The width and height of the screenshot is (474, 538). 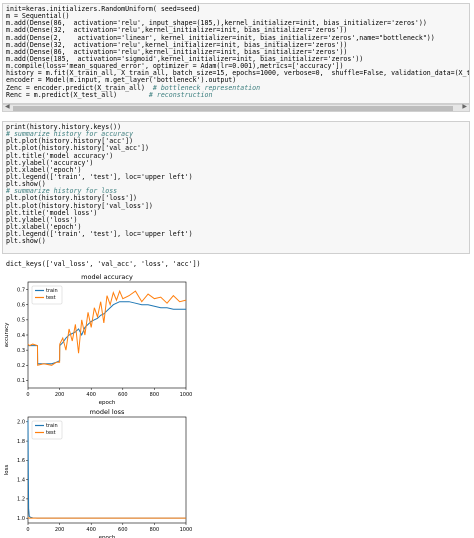 What do you see at coordinates (7, 335) in the screenshot?
I see `y-axis-label: accuracy` at bounding box center [7, 335].